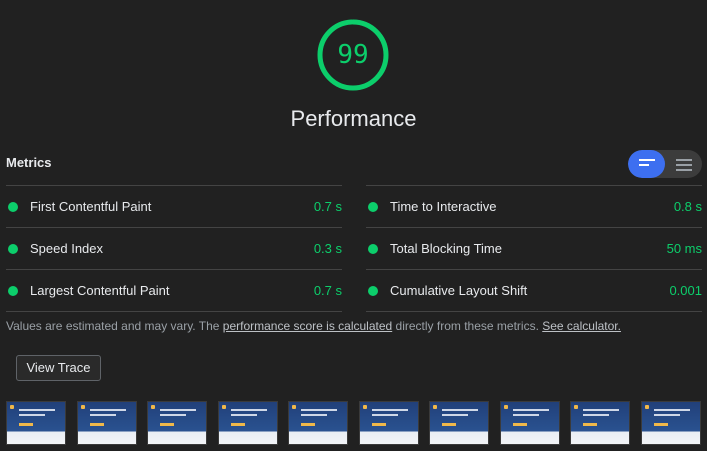  What do you see at coordinates (67, 248) in the screenshot?
I see `metric-name: Speed Index` at bounding box center [67, 248].